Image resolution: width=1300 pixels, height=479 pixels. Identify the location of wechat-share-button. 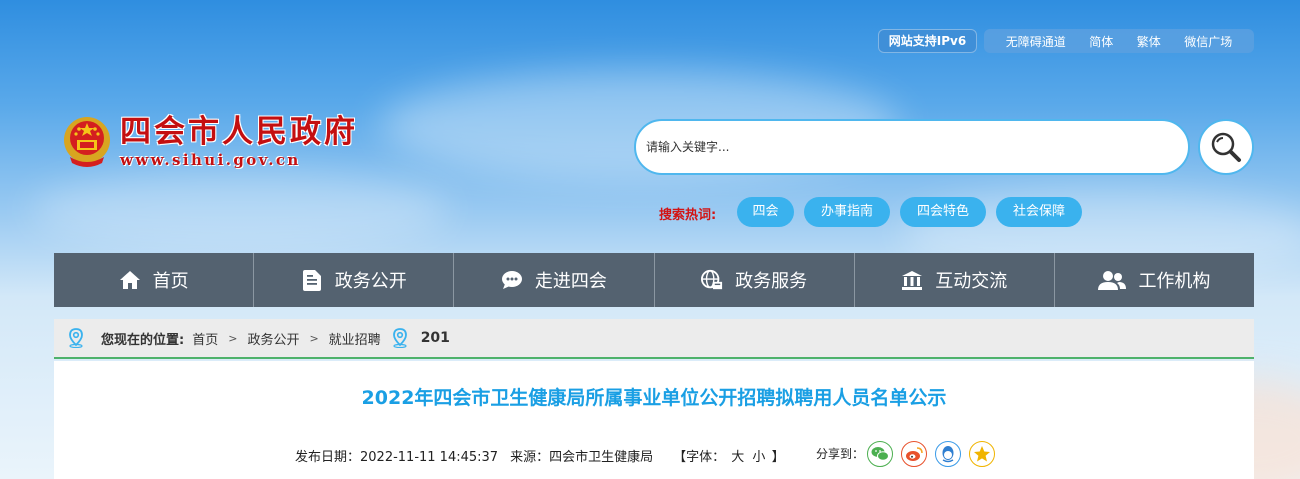
(880, 454).